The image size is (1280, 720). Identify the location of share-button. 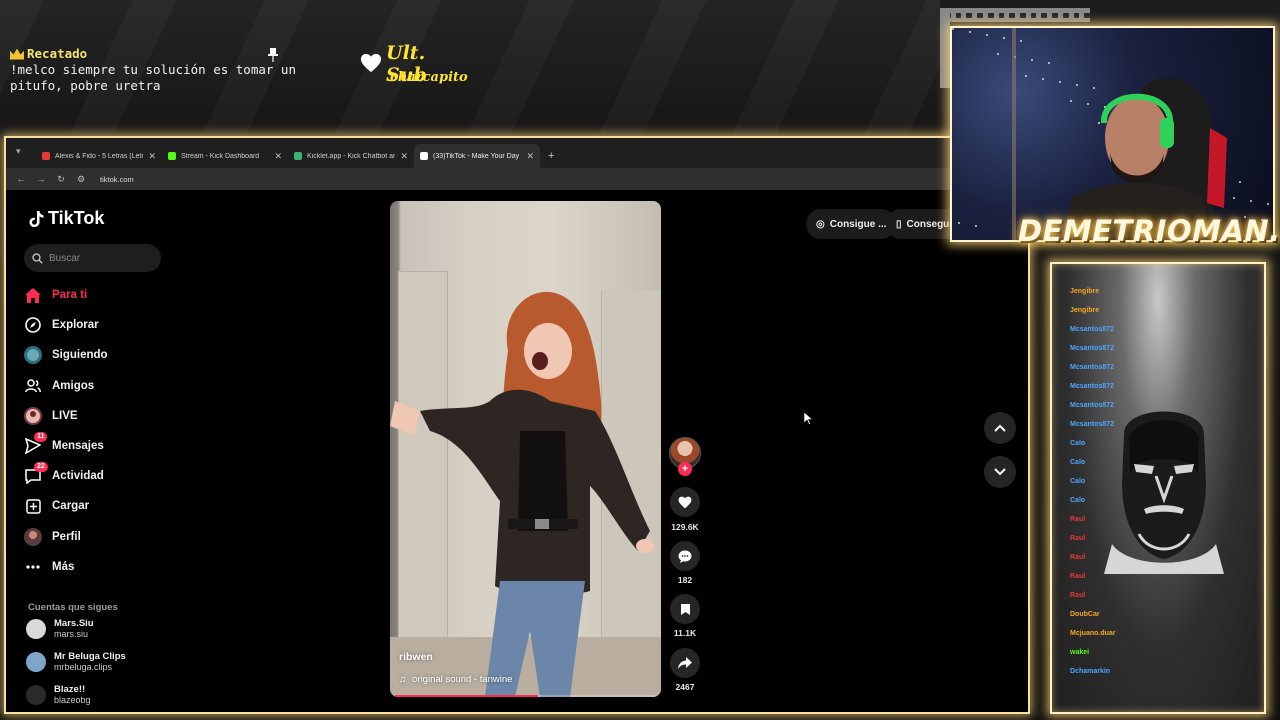
(685, 663).